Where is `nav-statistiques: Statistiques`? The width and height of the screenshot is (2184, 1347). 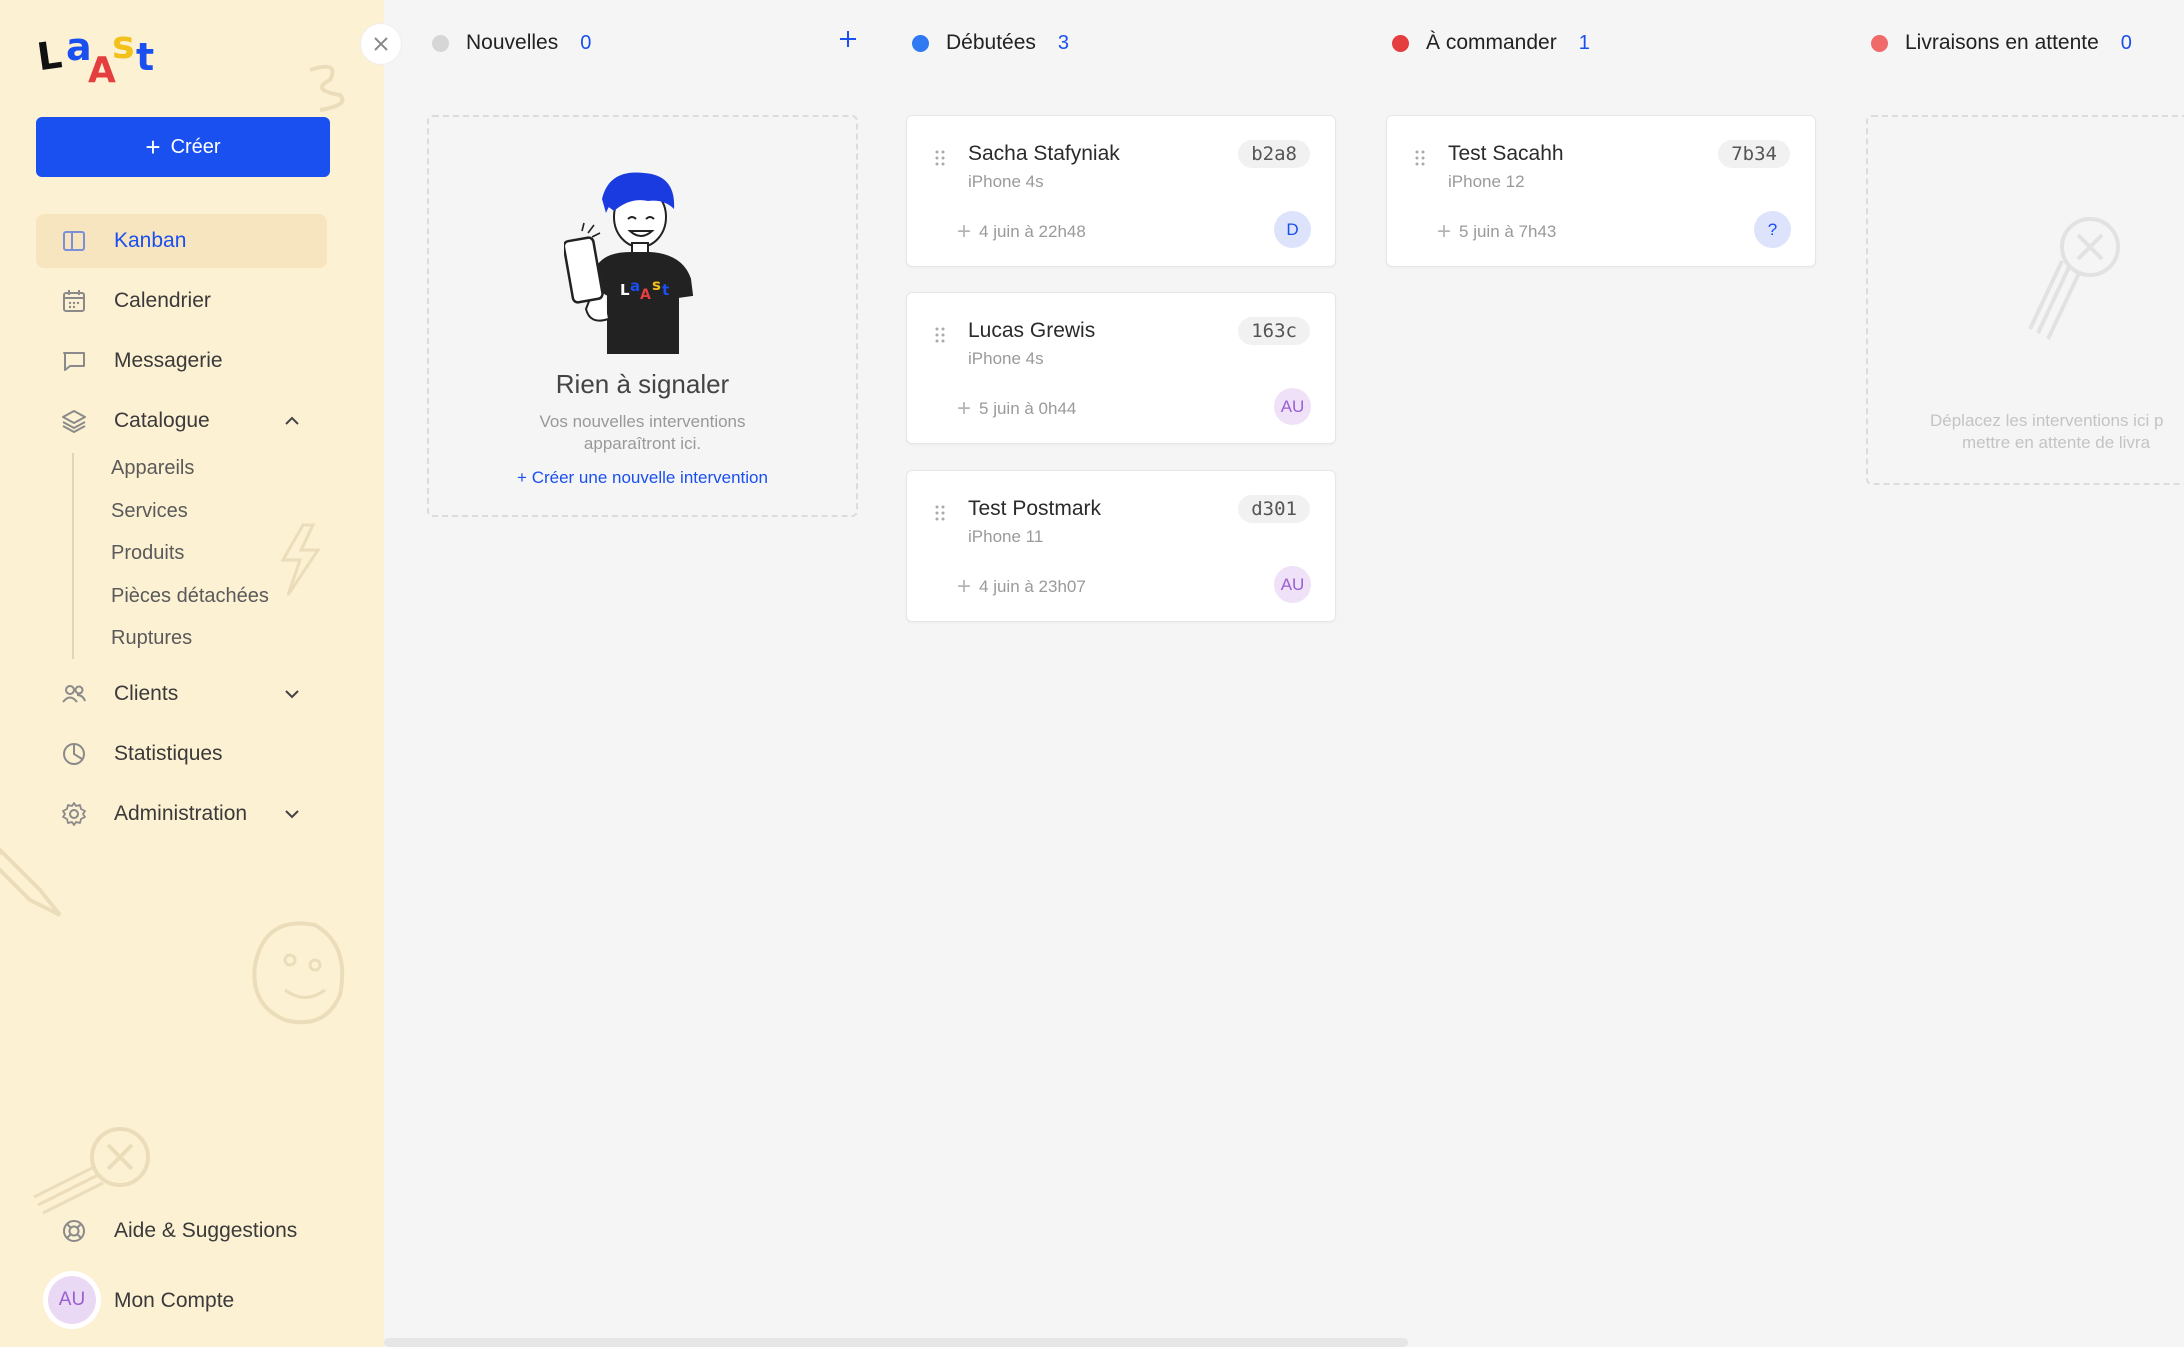
nav-statistiques: Statistiques is located at coordinates (181, 754).